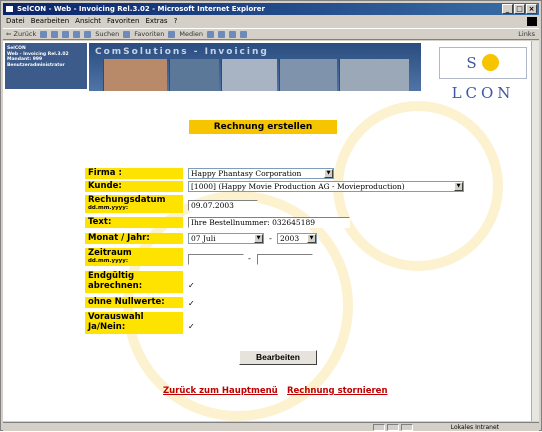  What do you see at coordinates (233, 34) in the screenshot?
I see `print-icon` at bounding box center [233, 34].